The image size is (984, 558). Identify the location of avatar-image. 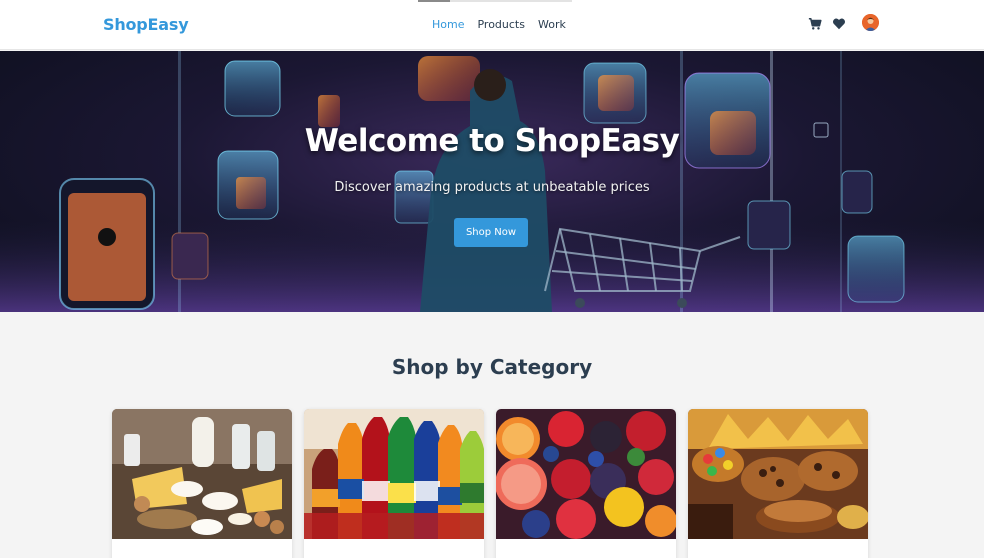
(870, 22).